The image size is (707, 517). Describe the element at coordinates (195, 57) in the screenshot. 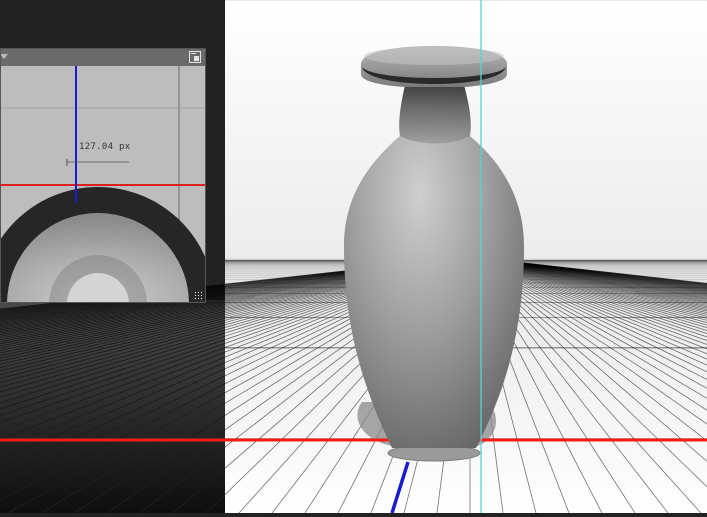

I see `undock-icon` at that location.